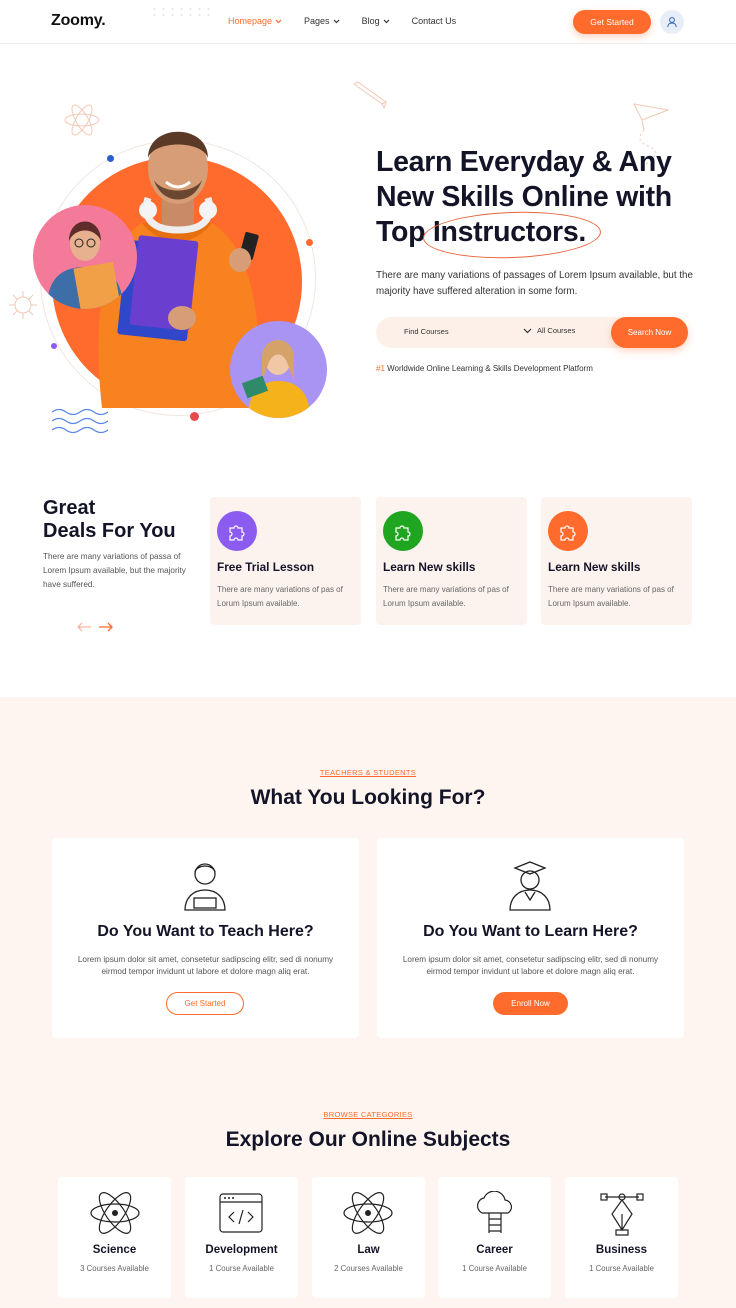  Describe the element at coordinates (106, 627) in the screenshot. I see `arrow-right-icon` at that location.